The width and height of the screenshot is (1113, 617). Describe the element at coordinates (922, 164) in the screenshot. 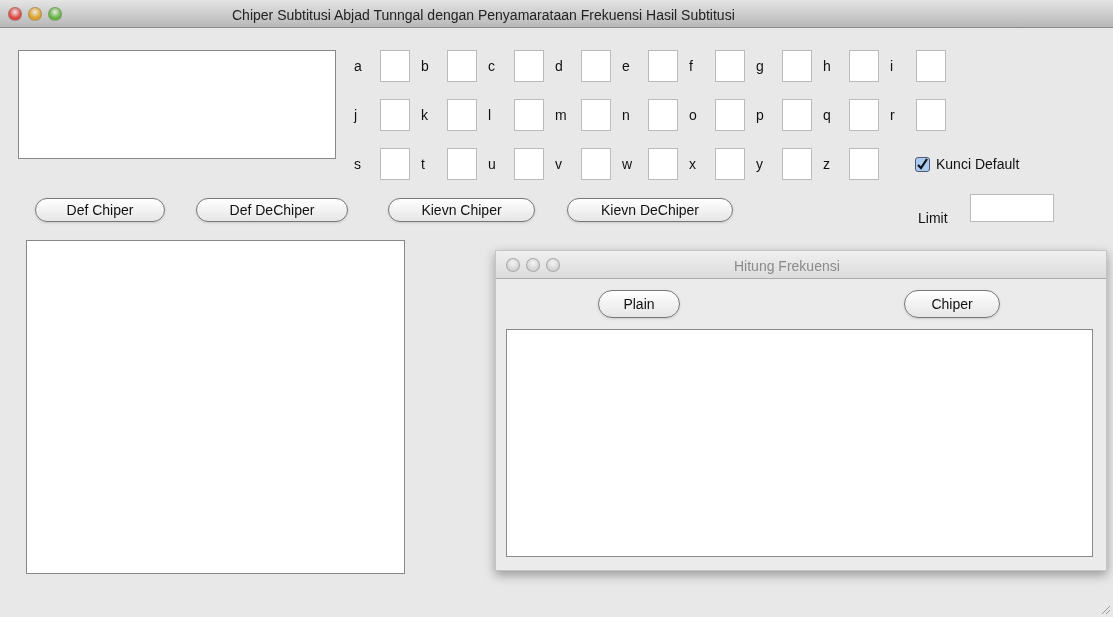

I see `checkbox` at that location.